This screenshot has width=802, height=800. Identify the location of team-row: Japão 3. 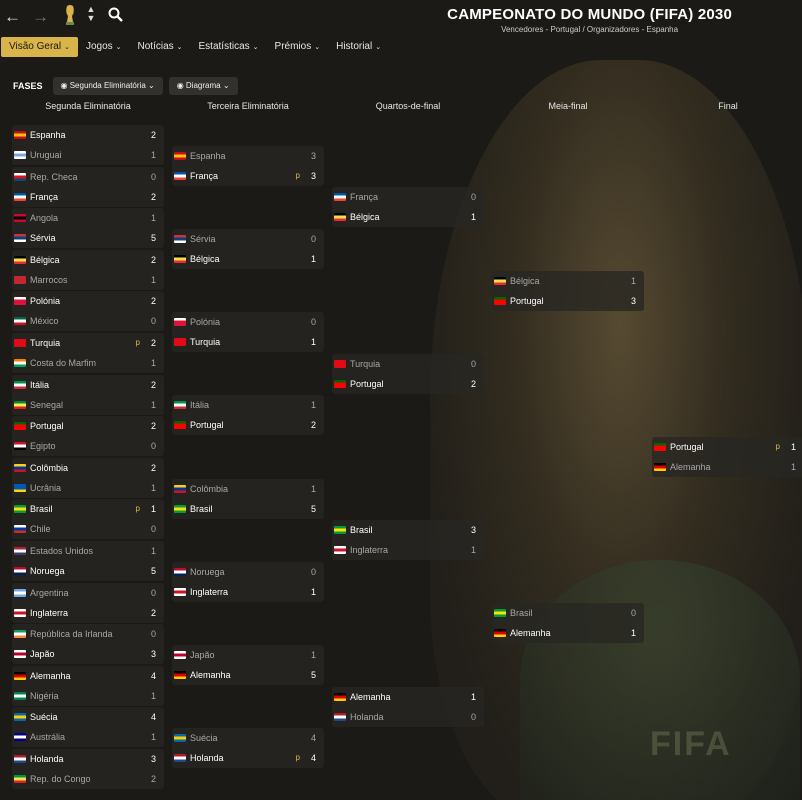
(88, 654).